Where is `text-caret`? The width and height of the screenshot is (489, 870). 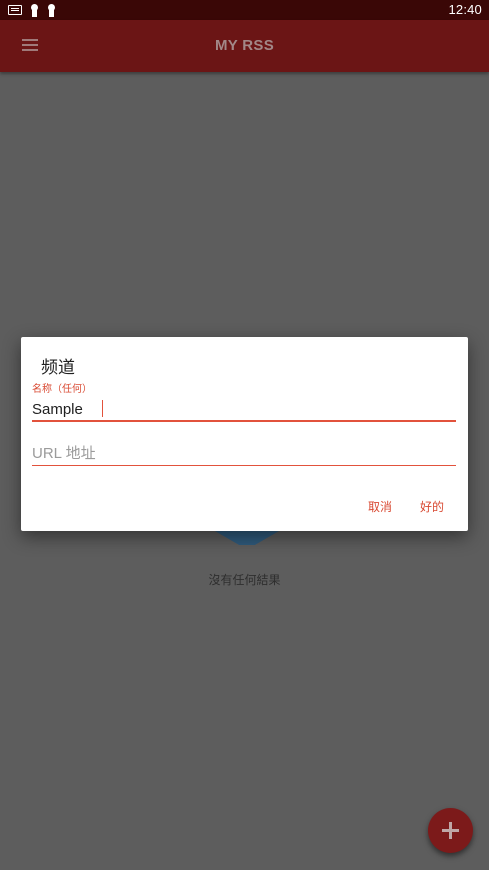
text-caret is located at coordinates (102, 408).